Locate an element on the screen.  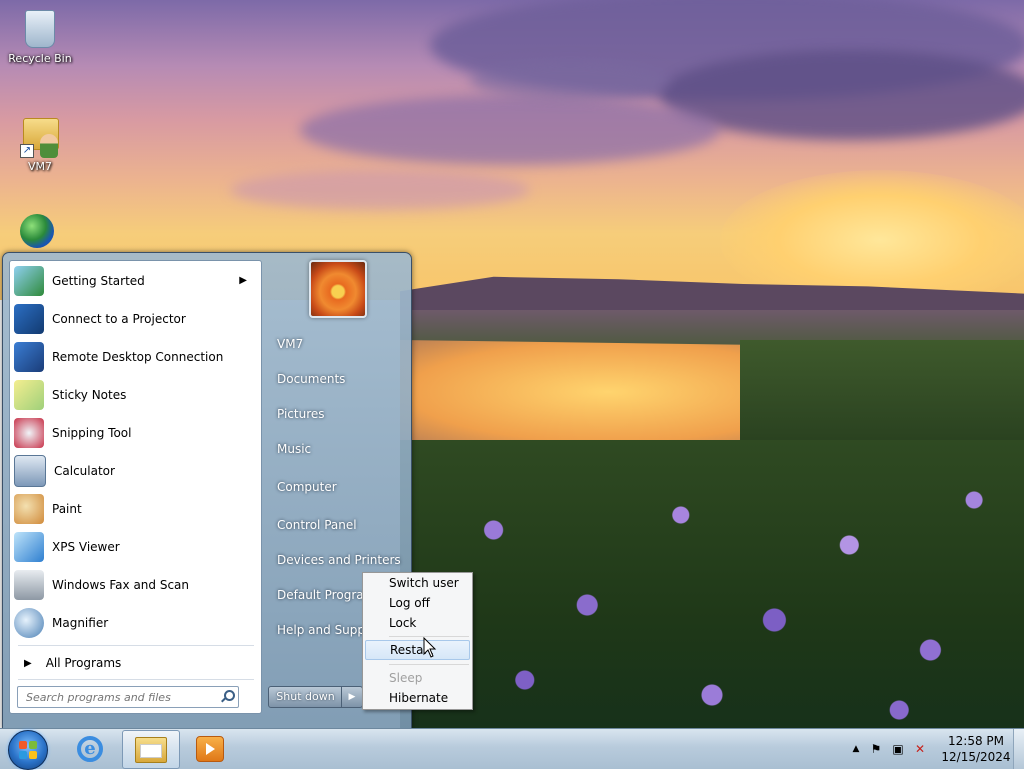
submenu-arrow-icon: ▶ is located at coordinates (243, 280).